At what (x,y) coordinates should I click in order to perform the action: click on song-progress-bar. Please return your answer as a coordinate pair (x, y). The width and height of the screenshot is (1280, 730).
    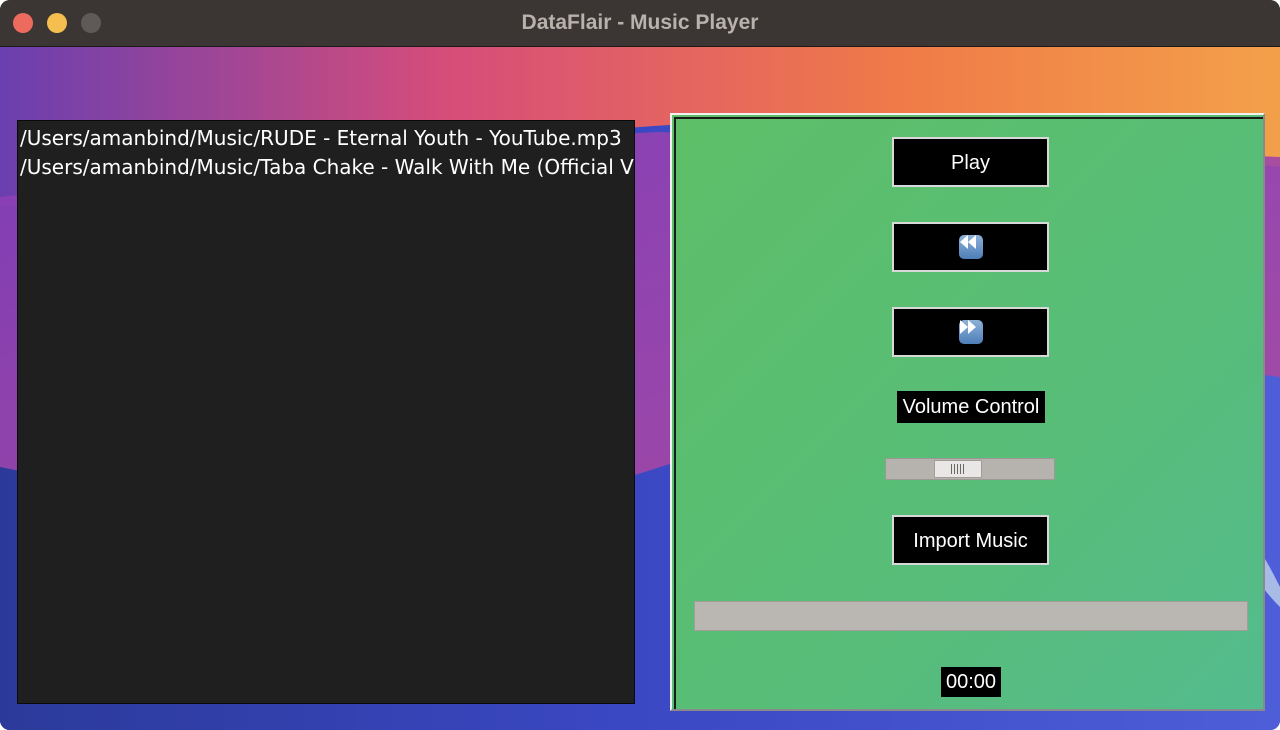
    Looking at the image, I should click on (971, 616).